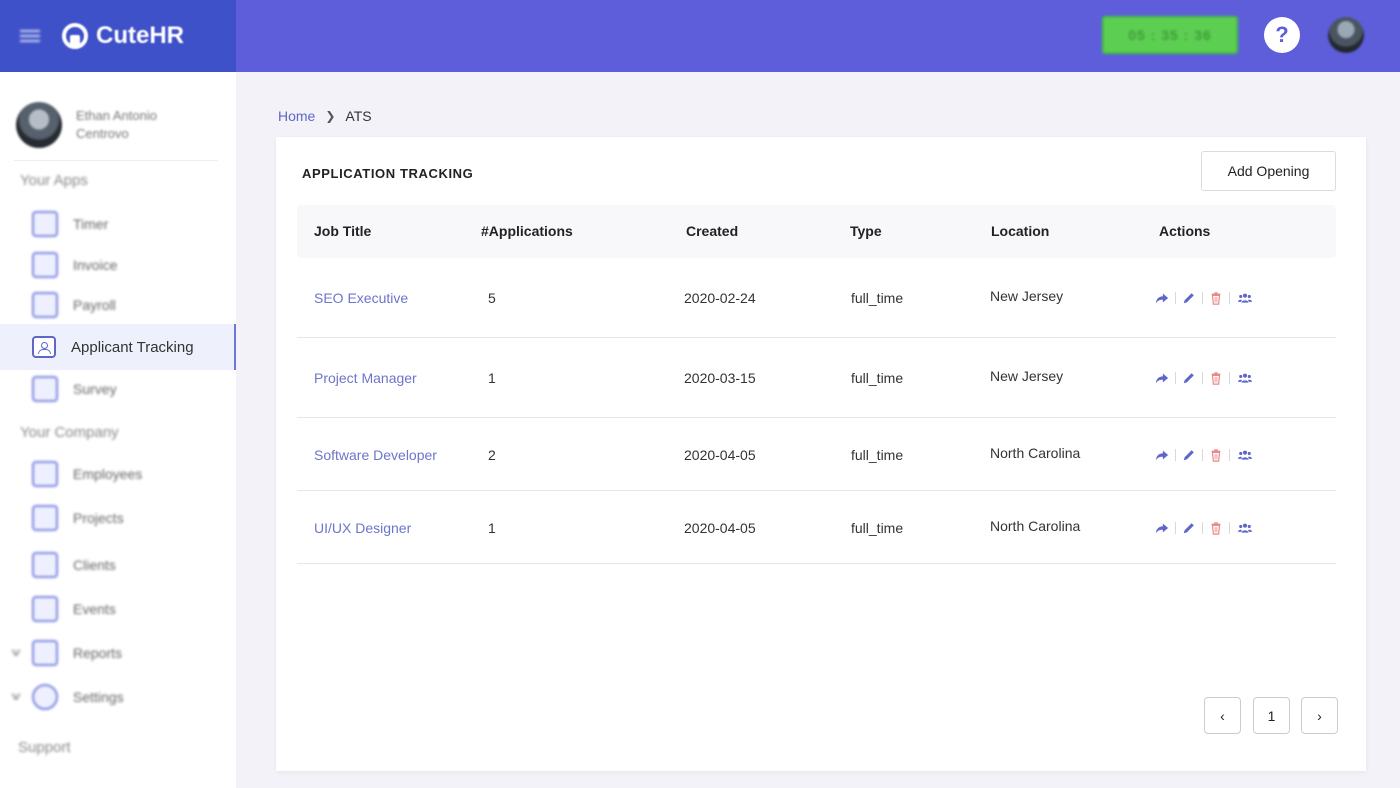 This screenshot has height=788, width=1400. What do you see at coordinates (1027, 296) in the screenshot?
I see `job-location: New Jersey` at bounding box center [1027, 296].